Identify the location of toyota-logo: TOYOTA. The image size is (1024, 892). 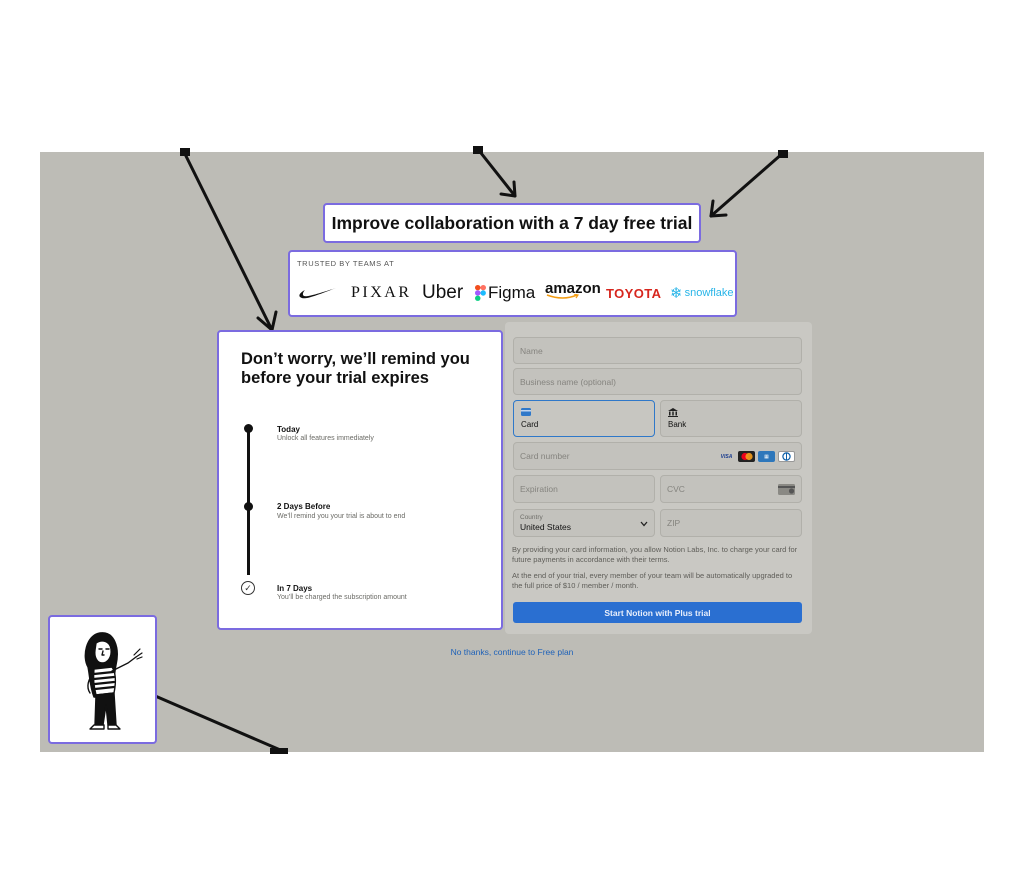
(634, 293).